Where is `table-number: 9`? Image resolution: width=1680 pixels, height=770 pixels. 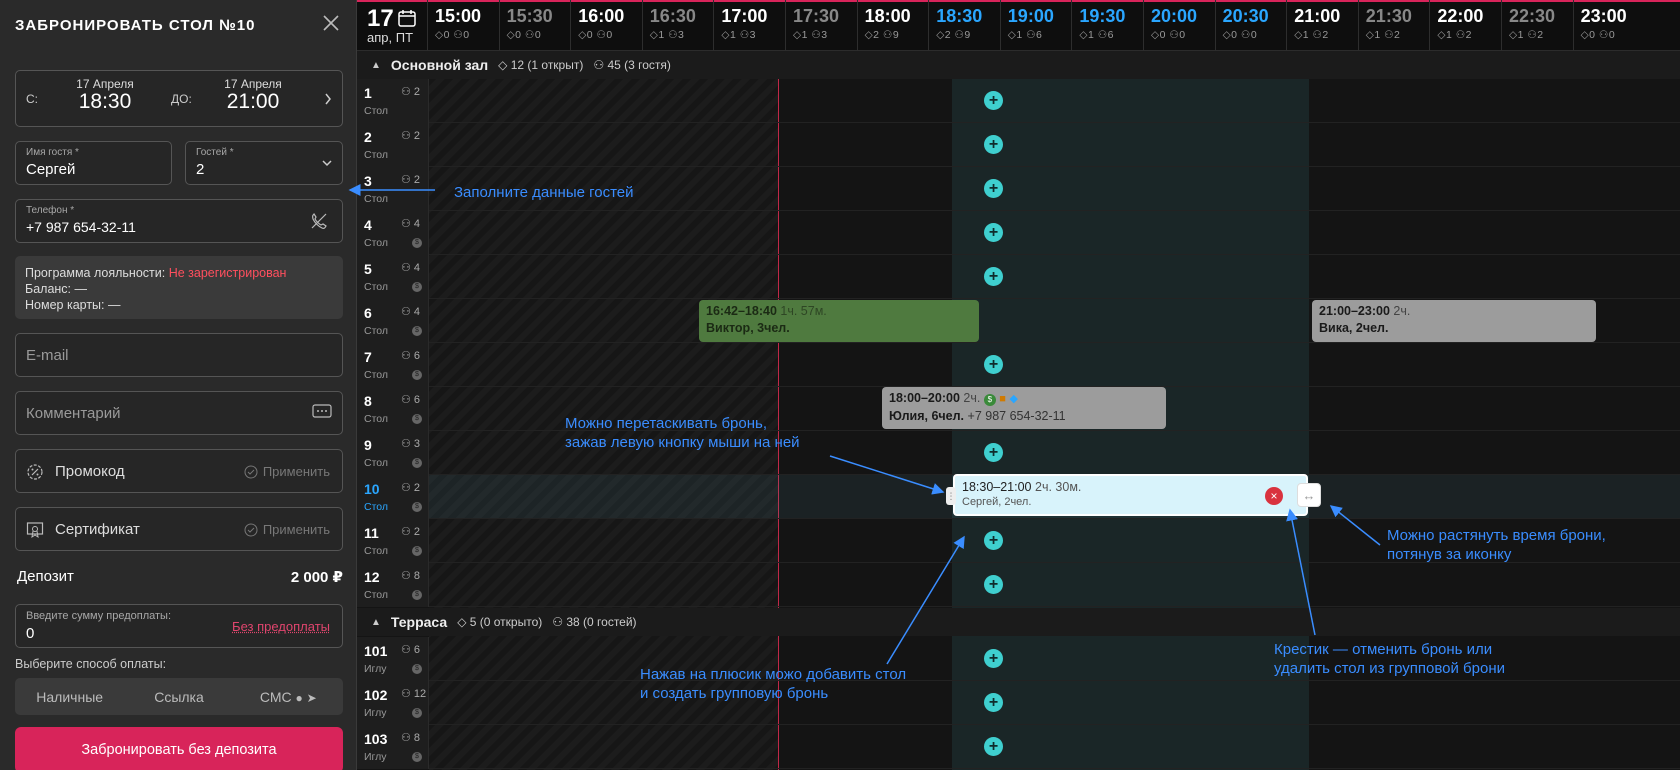 table-number: 9 is located at coordinates (368, 445).